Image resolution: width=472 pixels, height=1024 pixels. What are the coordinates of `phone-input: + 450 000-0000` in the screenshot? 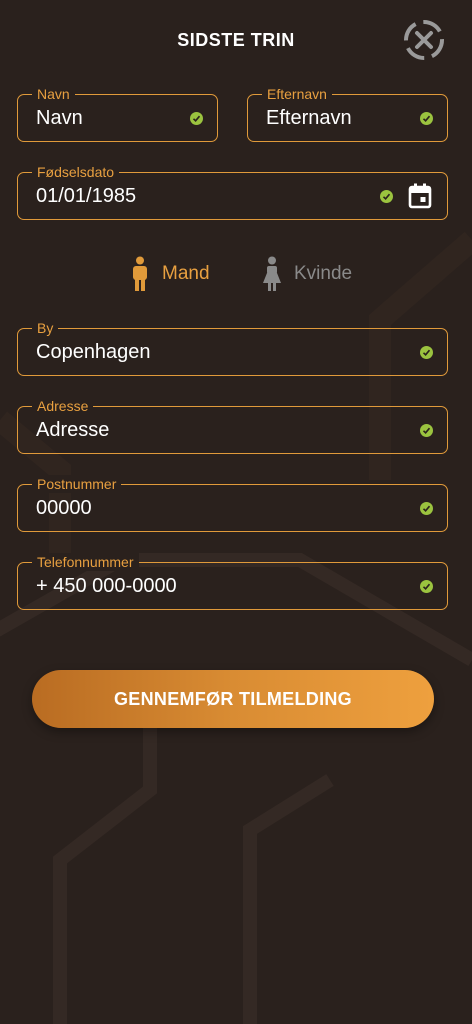 It's located at (106, 586).